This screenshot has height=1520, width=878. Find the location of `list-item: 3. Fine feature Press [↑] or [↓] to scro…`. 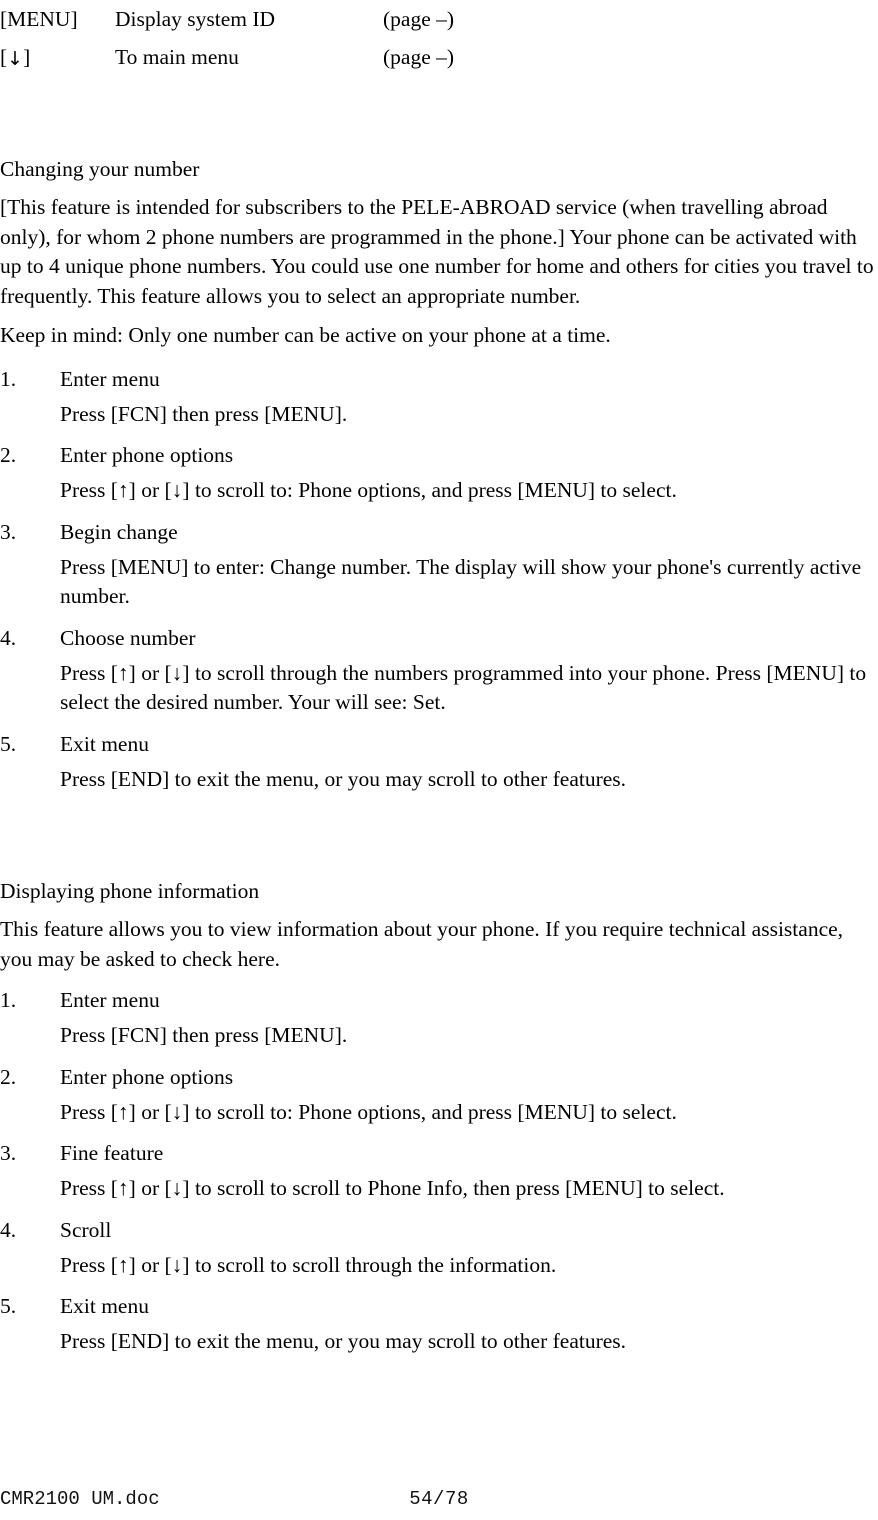

list-item: 3. Fine feature Press [↑] or [↓] to scro… is located at coordinates (439, 1170).